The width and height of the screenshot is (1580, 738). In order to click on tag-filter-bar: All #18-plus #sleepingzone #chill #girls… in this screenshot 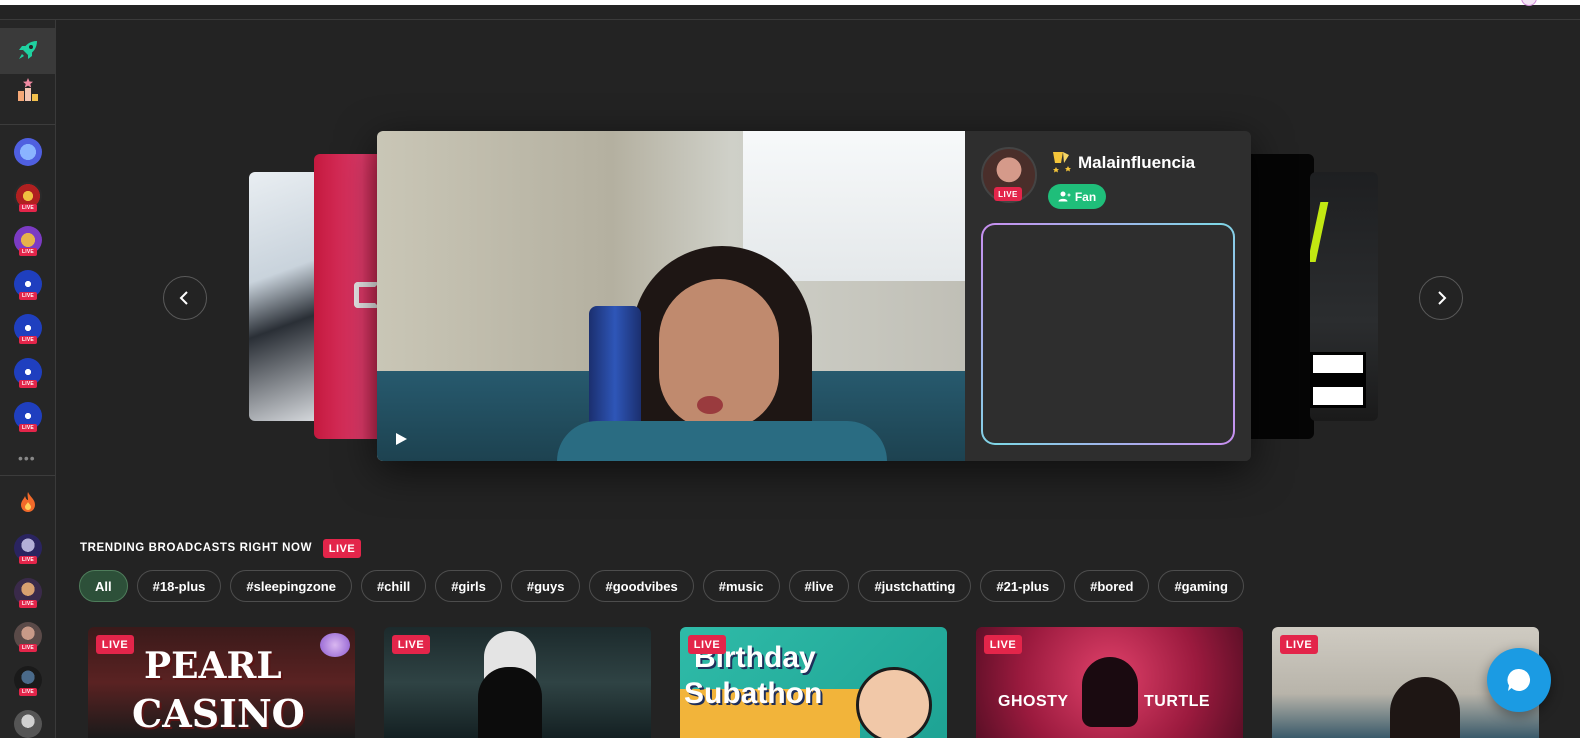, I will do `click(661, 586)`.